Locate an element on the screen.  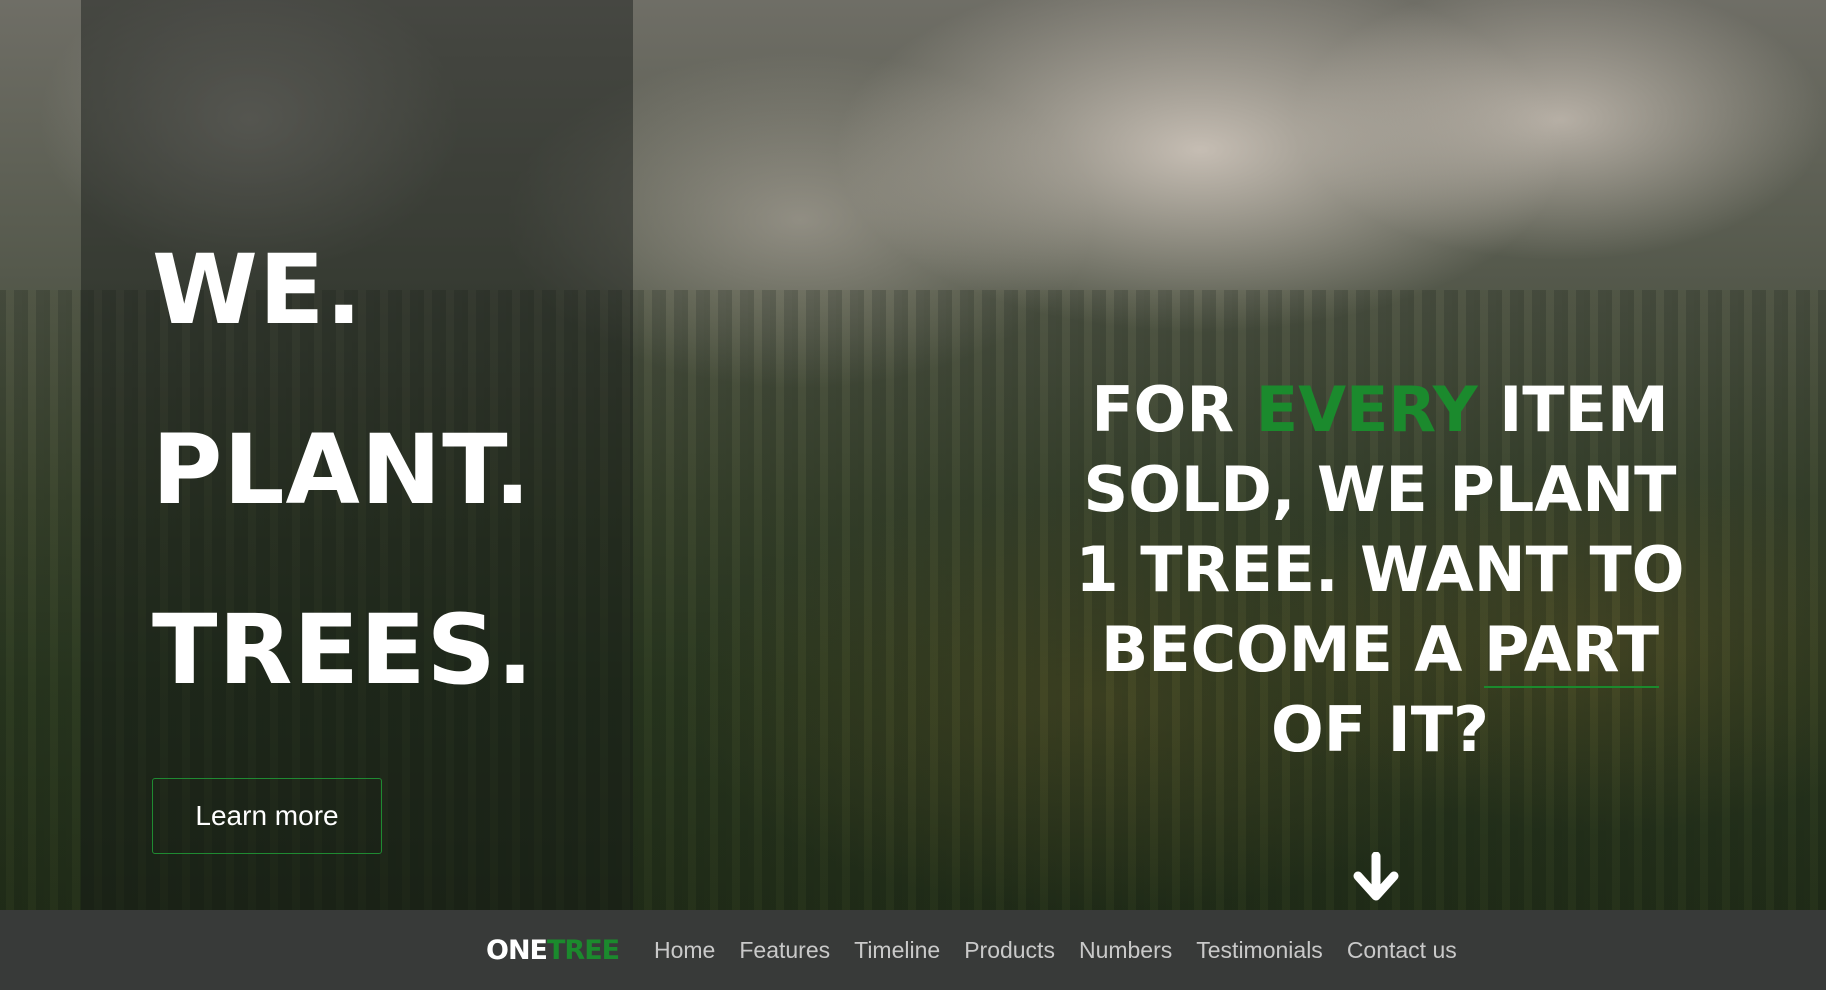
nav-item: Contact us is located at coordinates (1402, 950).